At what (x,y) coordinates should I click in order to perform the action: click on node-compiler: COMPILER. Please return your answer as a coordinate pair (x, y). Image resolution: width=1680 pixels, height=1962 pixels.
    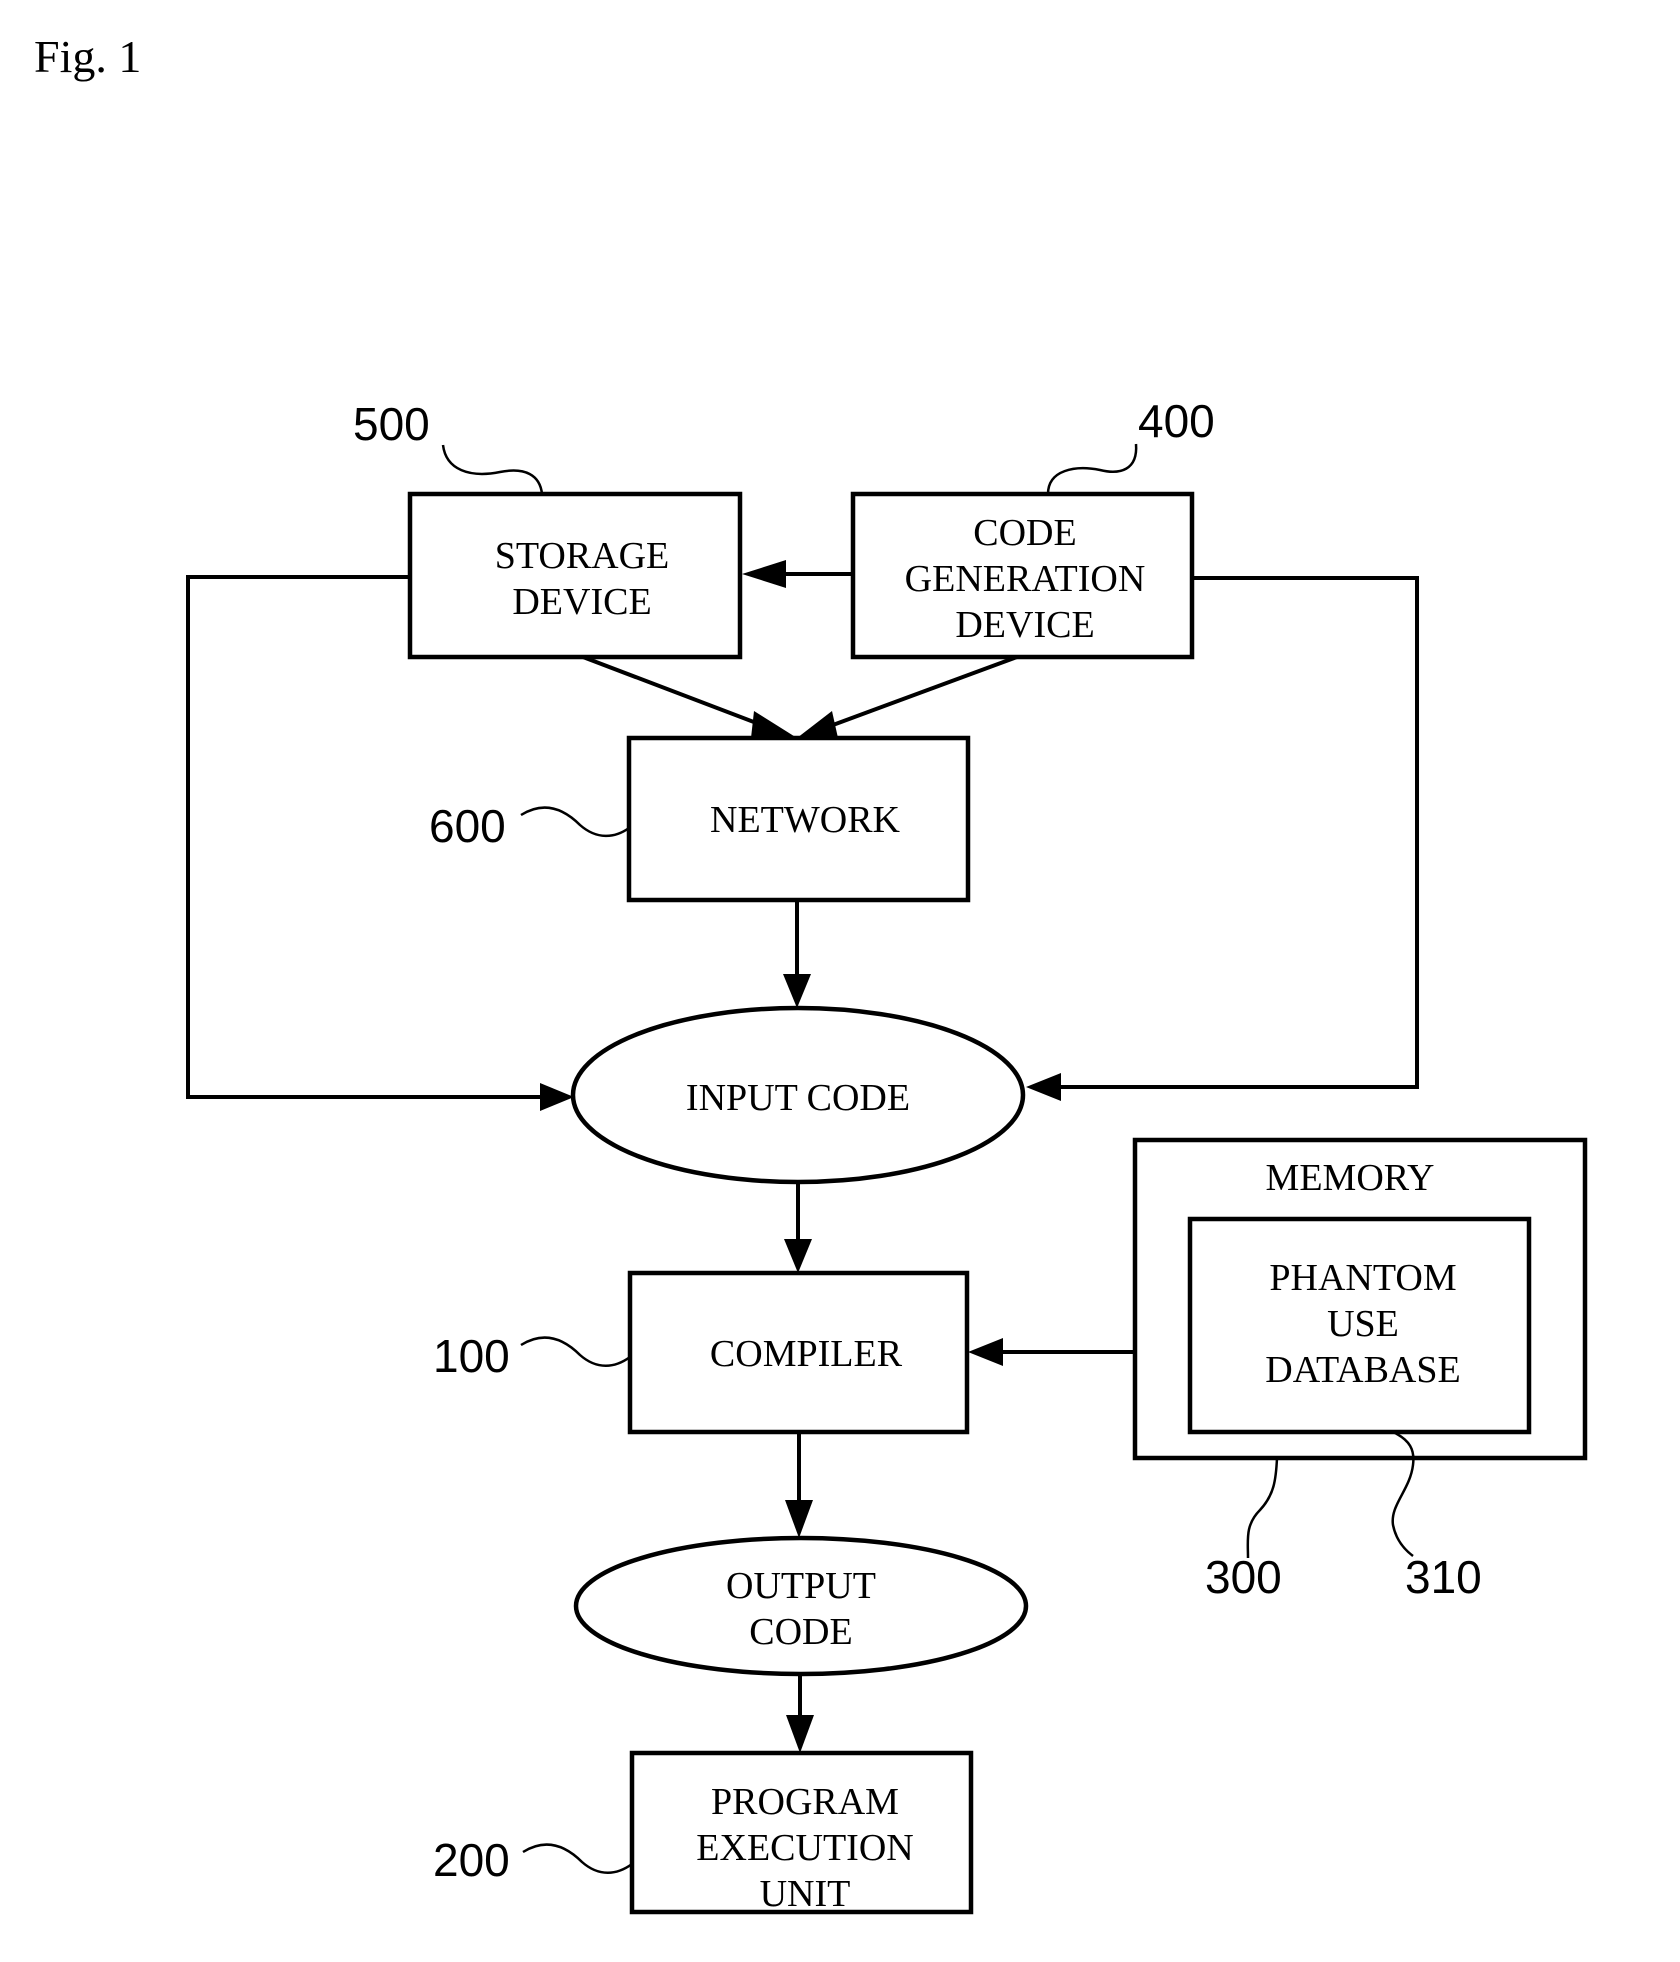
    Looking at the image, I should click on (798, 1352).